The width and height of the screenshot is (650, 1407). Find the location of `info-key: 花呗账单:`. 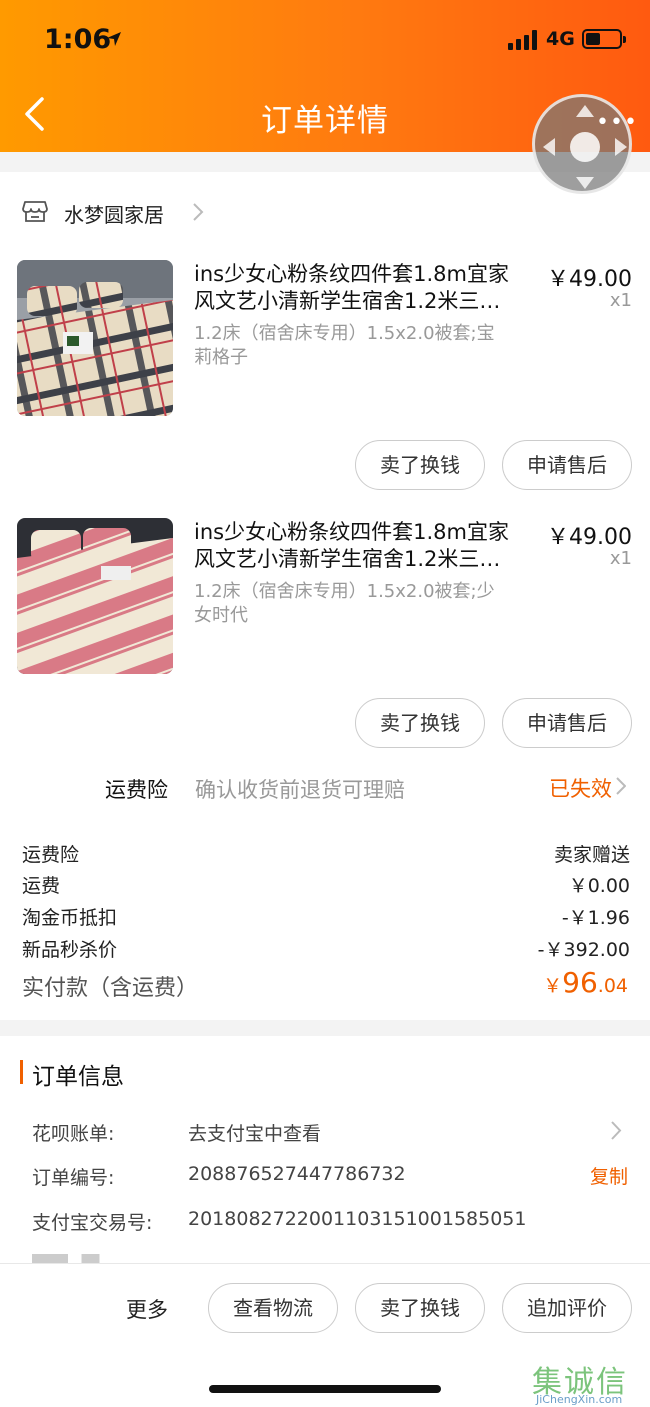

info-key: 花呗账单: is located at coordinates (73, 1134).